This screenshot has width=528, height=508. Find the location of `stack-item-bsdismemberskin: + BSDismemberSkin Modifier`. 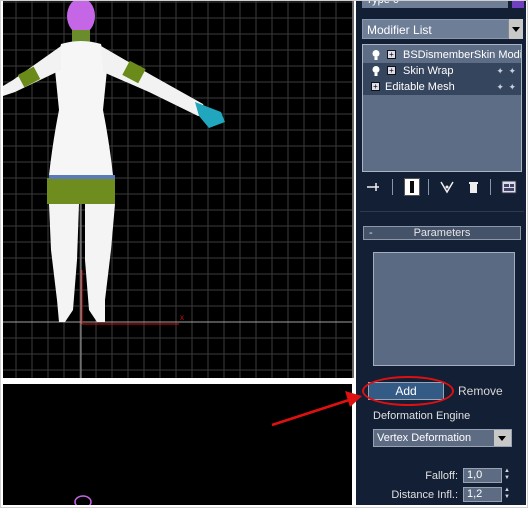

stack-item-bsdismemberskin: + BSDismemberSkin Modifier is located at coordinates (442, 55).